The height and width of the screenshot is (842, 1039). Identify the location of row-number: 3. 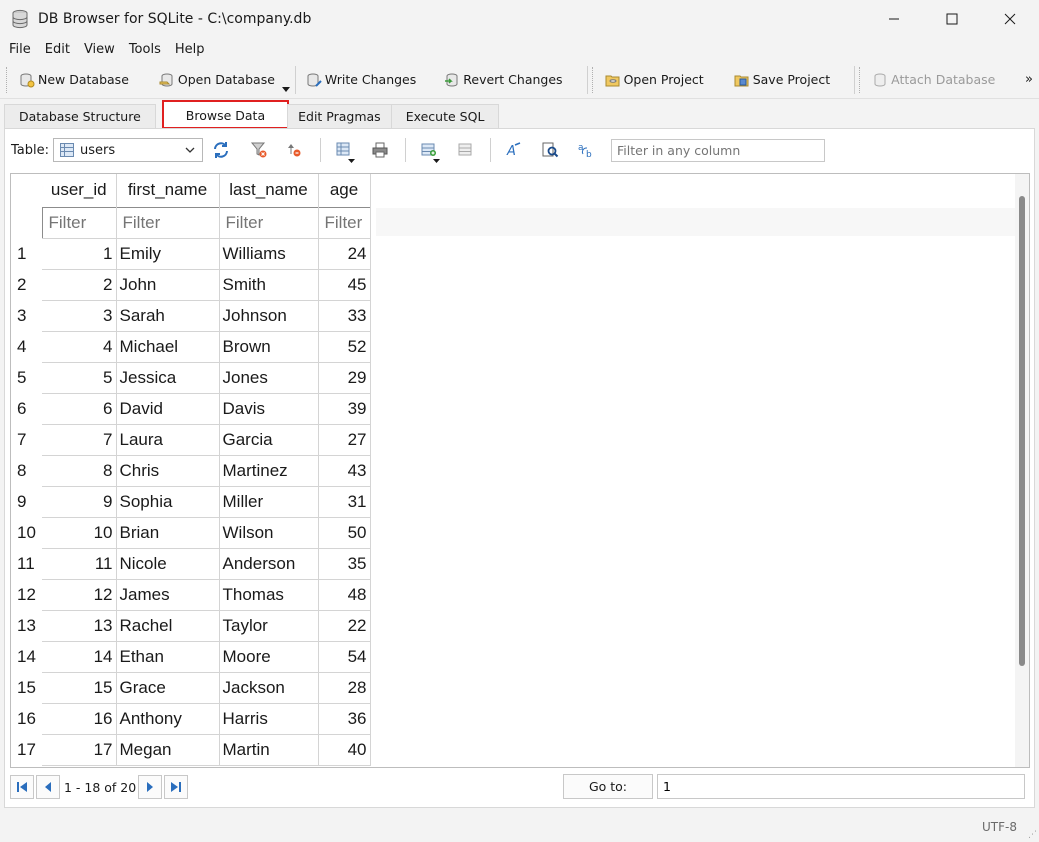
(26, 315).